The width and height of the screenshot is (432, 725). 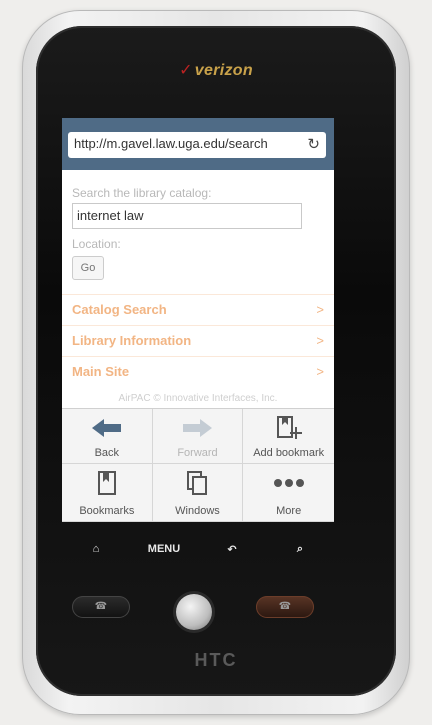 I want to click on menu-label: Bookmarks, so click(x=107, y=511).